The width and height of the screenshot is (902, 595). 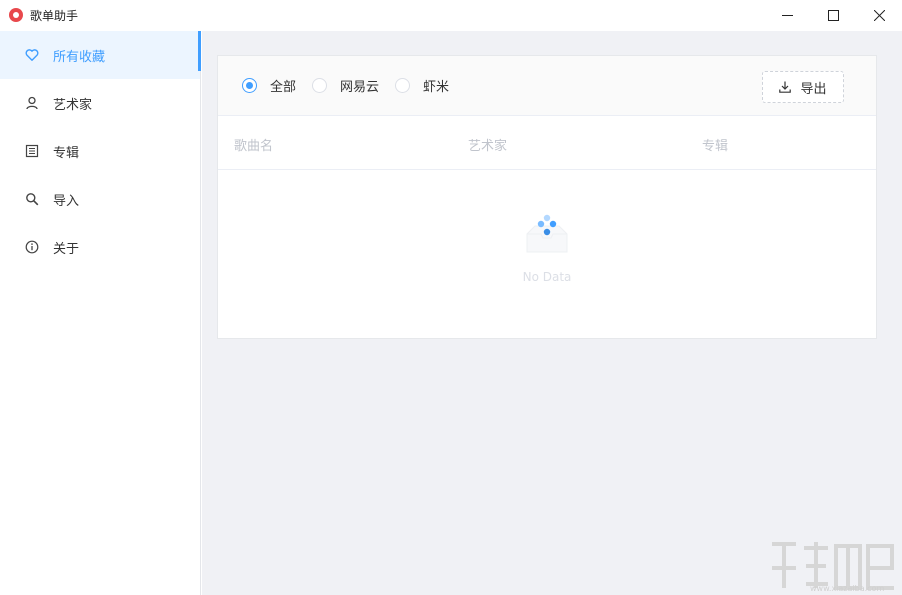 What do you see at coordinates (66, 201) in the screenshot?
I see `sidebar-item-label: 导入` at bounding box center [66, 201].